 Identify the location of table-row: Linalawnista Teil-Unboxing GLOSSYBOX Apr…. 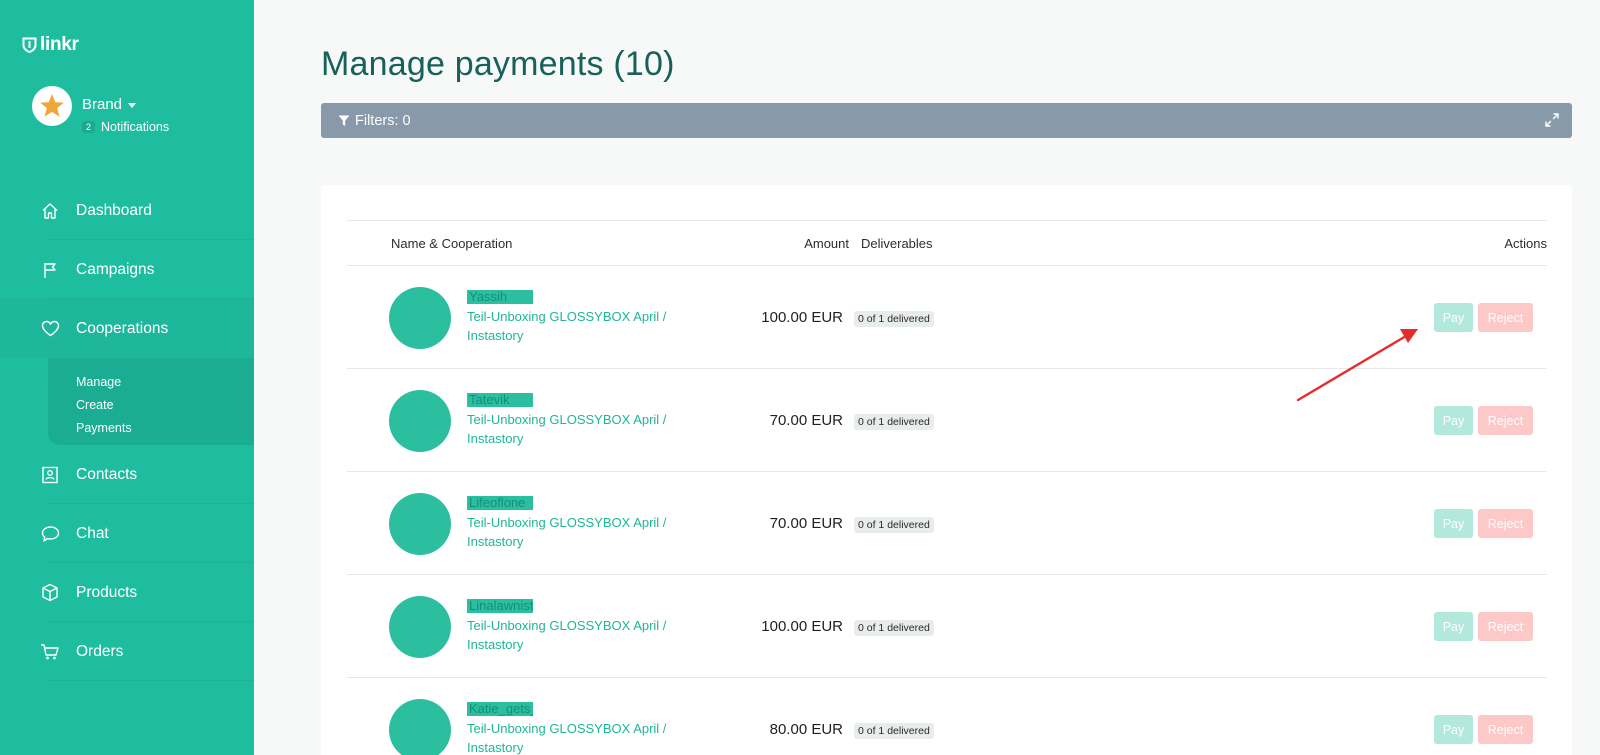
(947, 626).